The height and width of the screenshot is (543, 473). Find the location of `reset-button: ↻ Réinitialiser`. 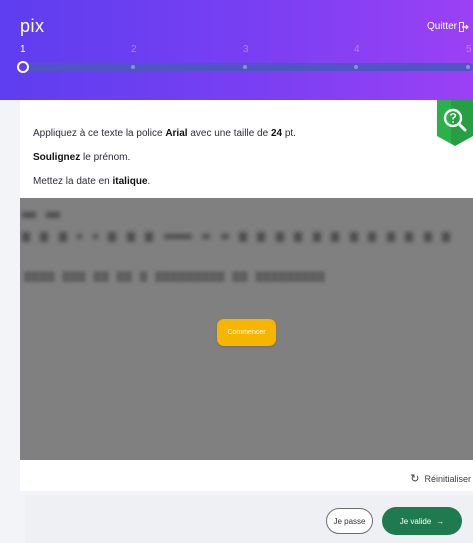

reset-button: ↻ Réinitialiser is located at coordinates (440, 478).